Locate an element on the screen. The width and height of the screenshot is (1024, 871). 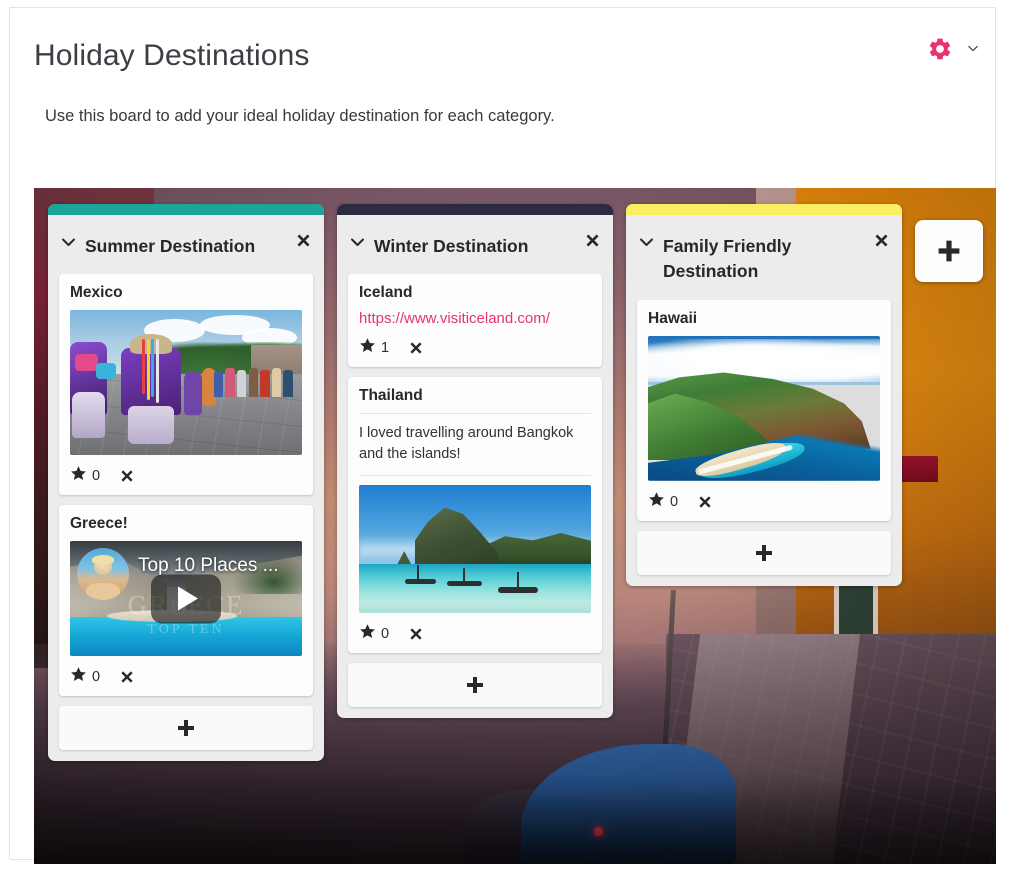
card-mexico: Mexico 0 is located at coordinates (186, 385).